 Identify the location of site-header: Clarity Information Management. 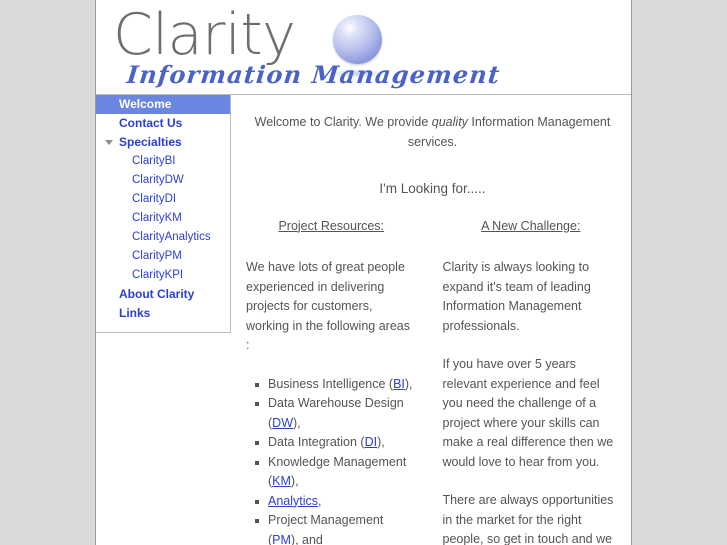
(363, 47).